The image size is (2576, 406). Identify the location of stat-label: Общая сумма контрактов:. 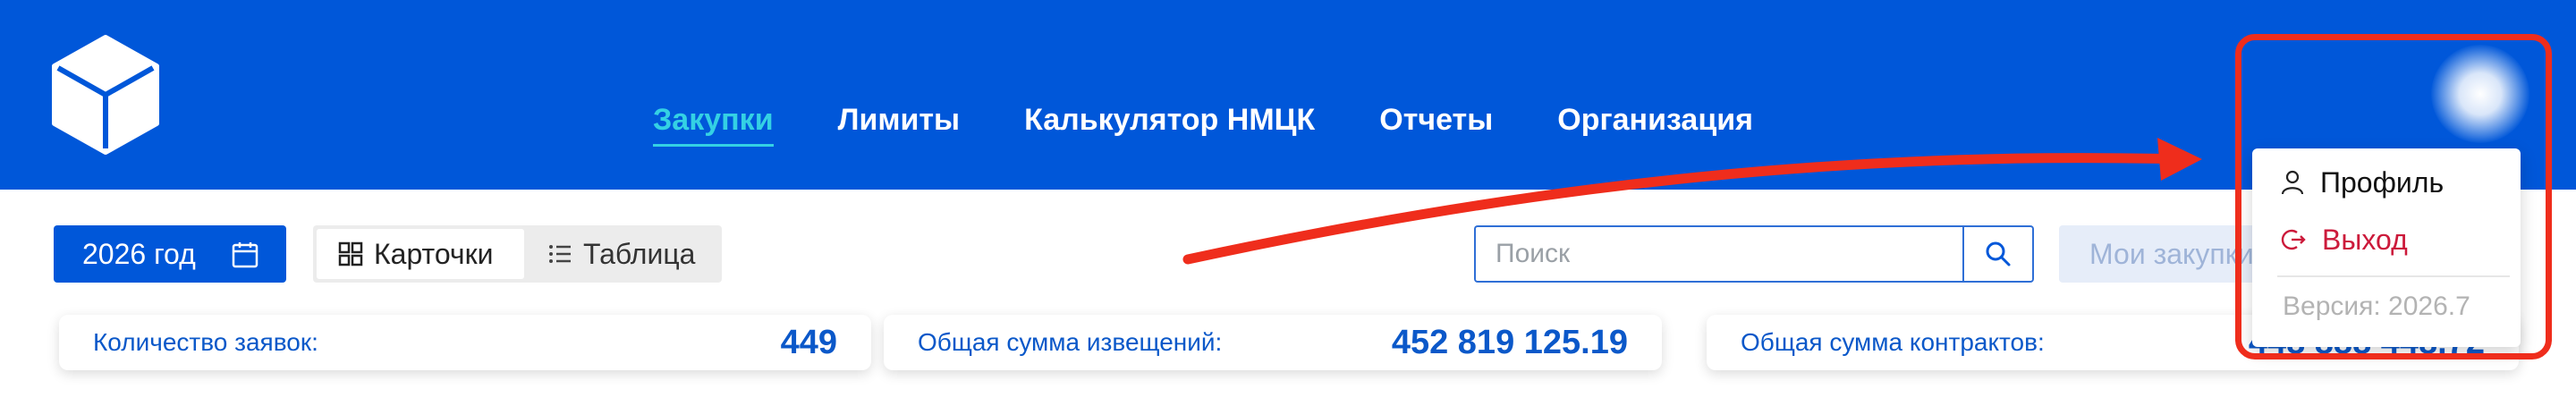
(1893, 342).